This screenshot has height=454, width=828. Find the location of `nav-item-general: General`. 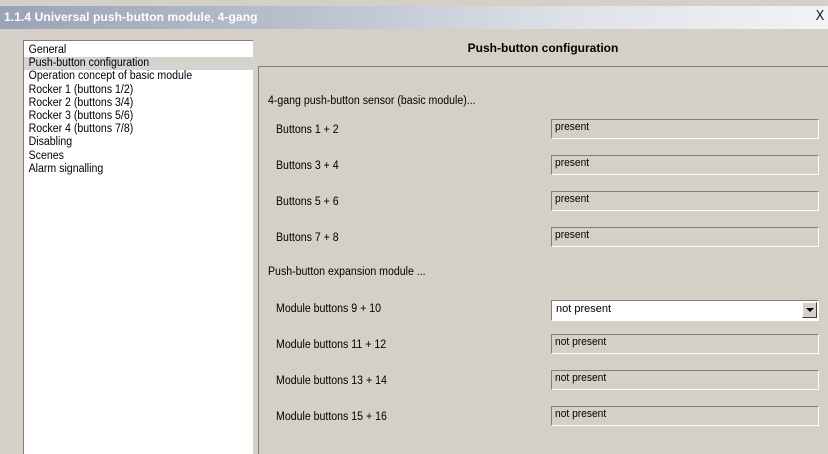

nav-item-general: General is located at coordinates (129, 50).